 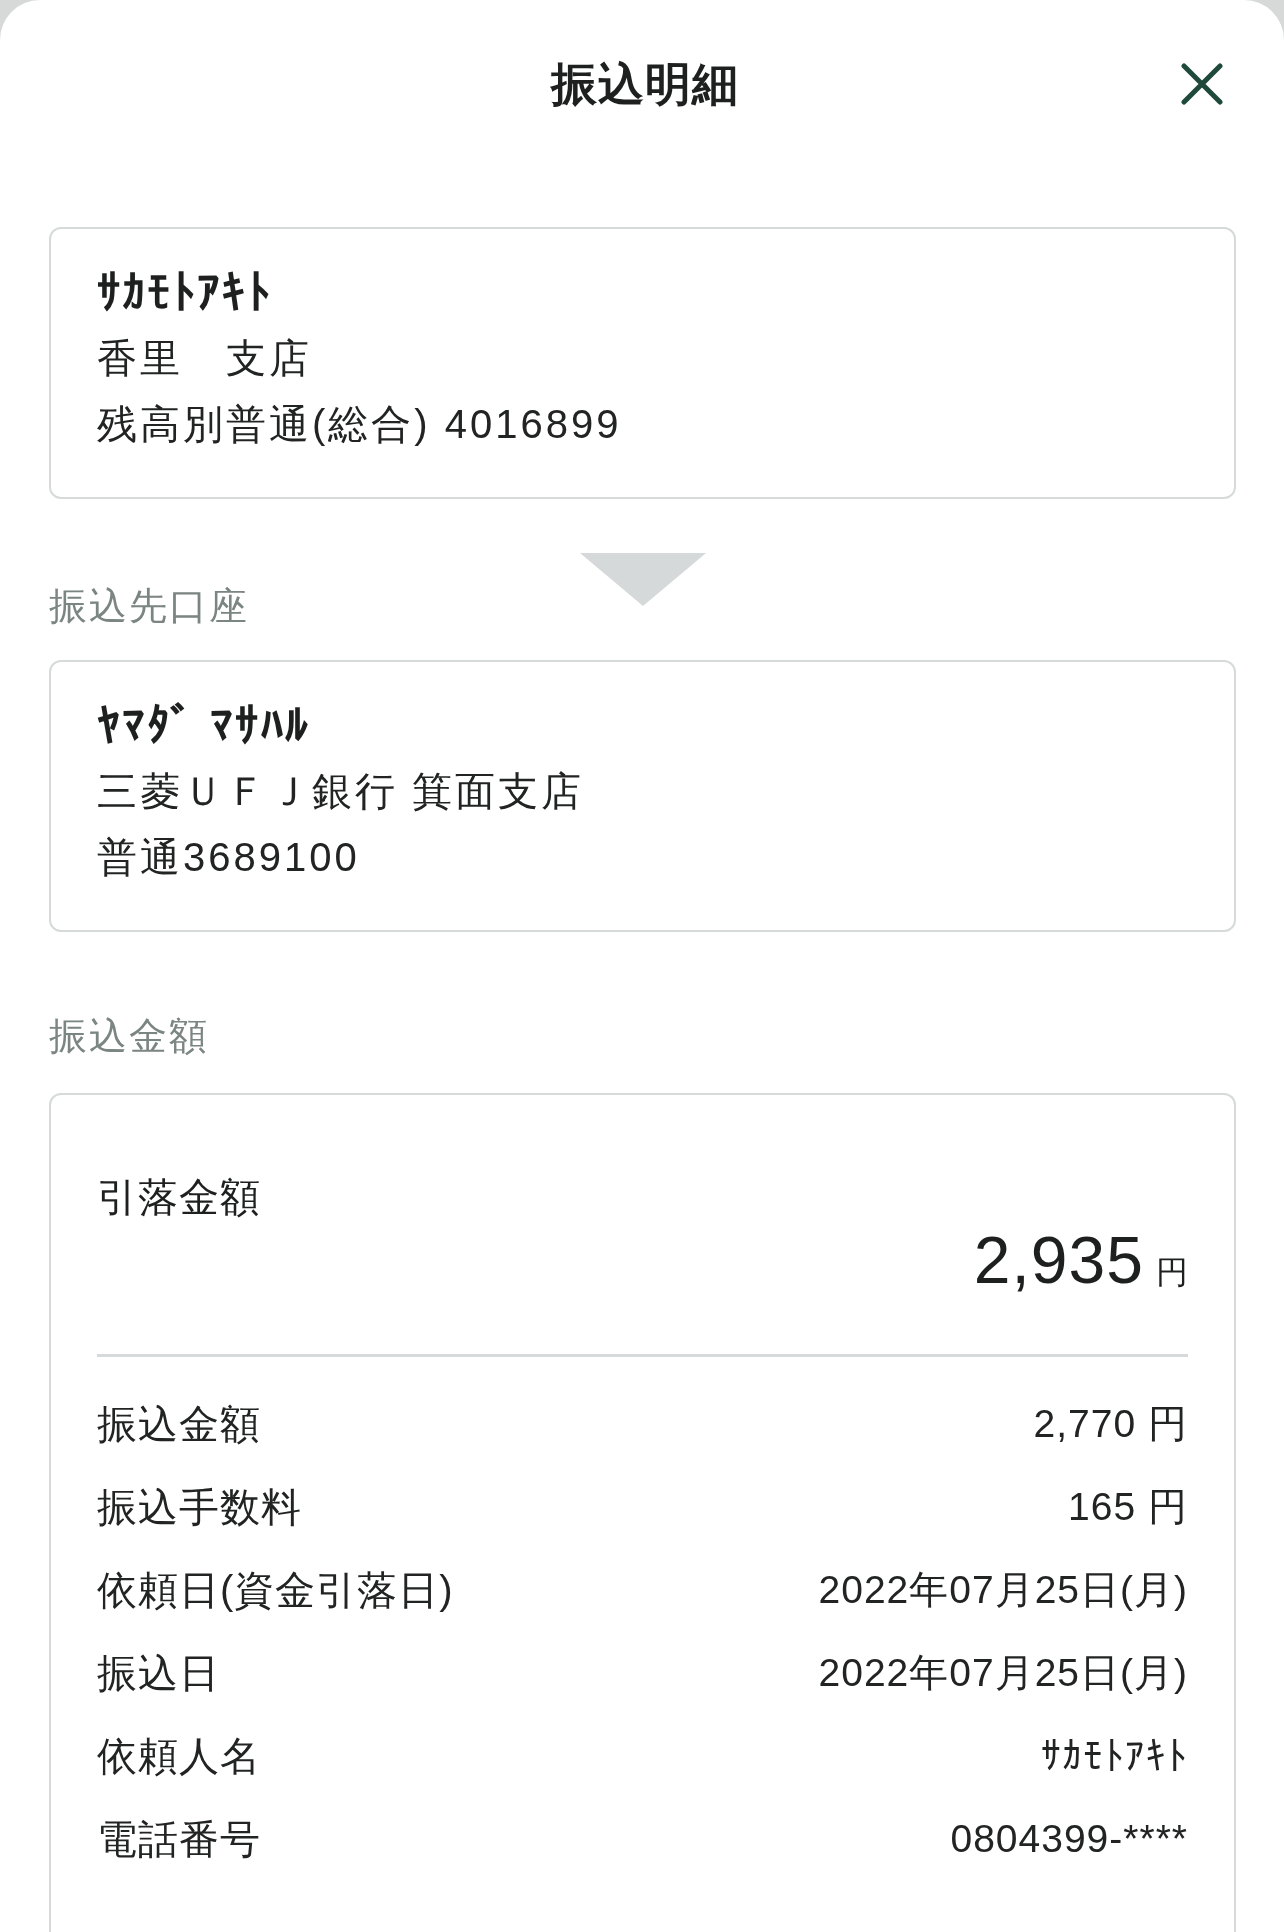 I want to click on detail-label: 電話番号, so click(x=179, y=1839).